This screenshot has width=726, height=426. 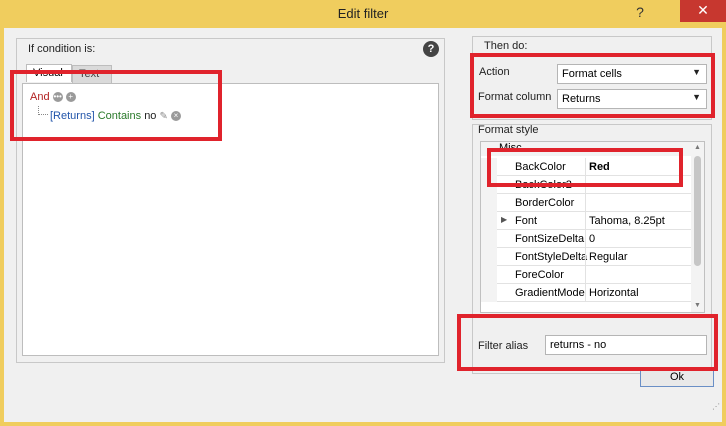 I want to click on window-title: Edit filter, so click(x=363, y=13).